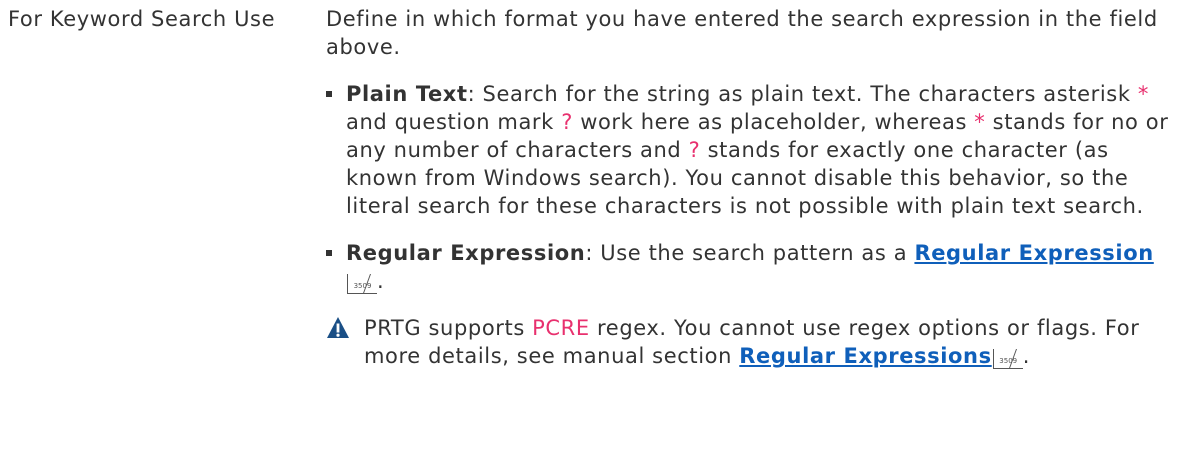 The height and width of the screenshot is (461, 1187). Describe the element at coordinates (448, 328) in the screenshot. I see `note-text-part: PRTG supports` at that location.